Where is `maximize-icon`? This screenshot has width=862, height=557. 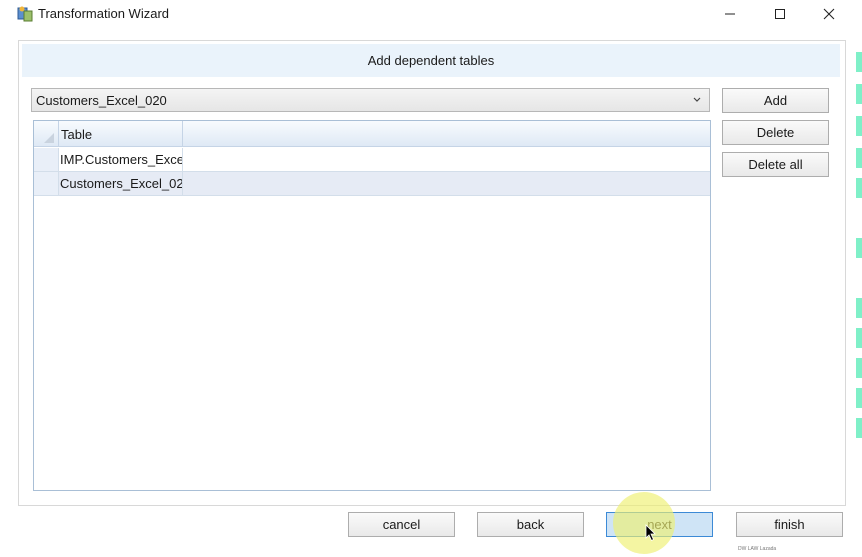
maximize-icon is located at coordinates (780, 14).